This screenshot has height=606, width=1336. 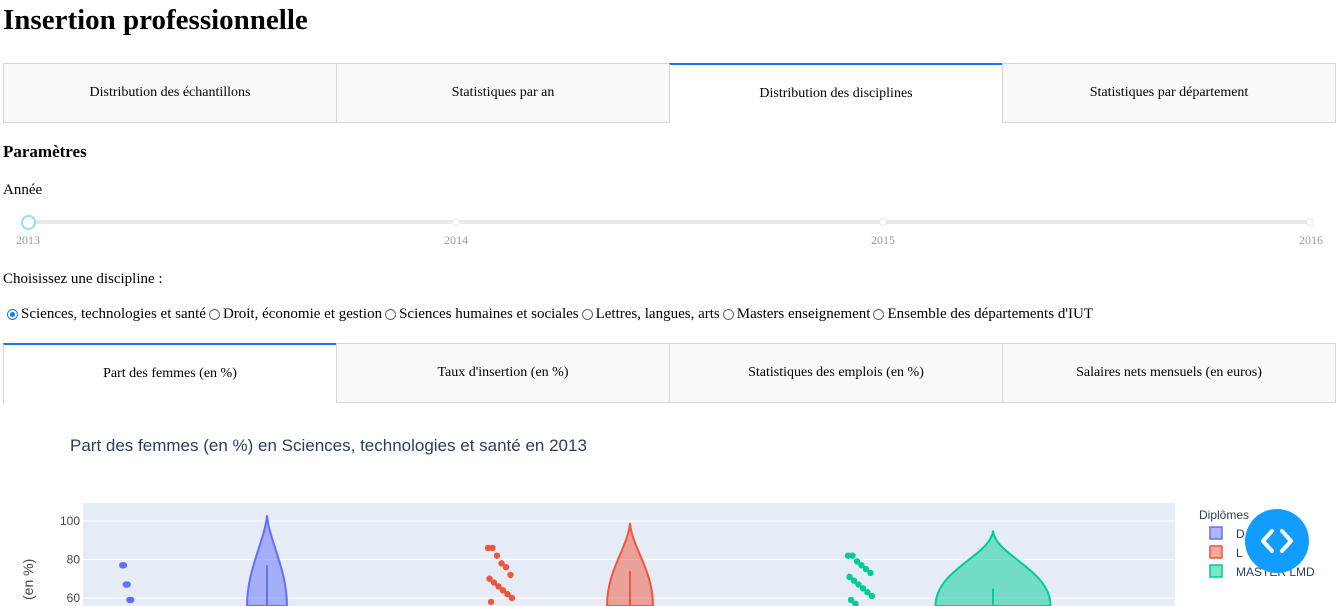 I want to click on y-tick-label: 100, so click(x=70, y=521).